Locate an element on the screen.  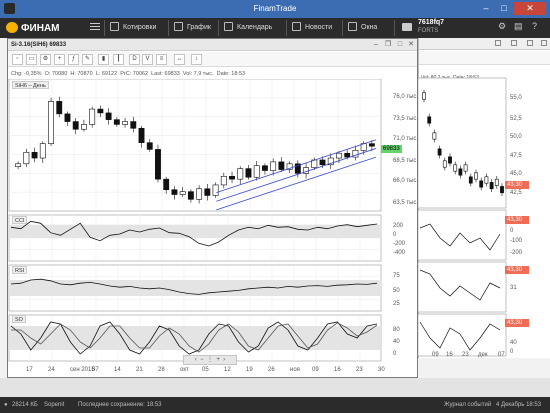
back-pane is located at coordinates (462, 335).